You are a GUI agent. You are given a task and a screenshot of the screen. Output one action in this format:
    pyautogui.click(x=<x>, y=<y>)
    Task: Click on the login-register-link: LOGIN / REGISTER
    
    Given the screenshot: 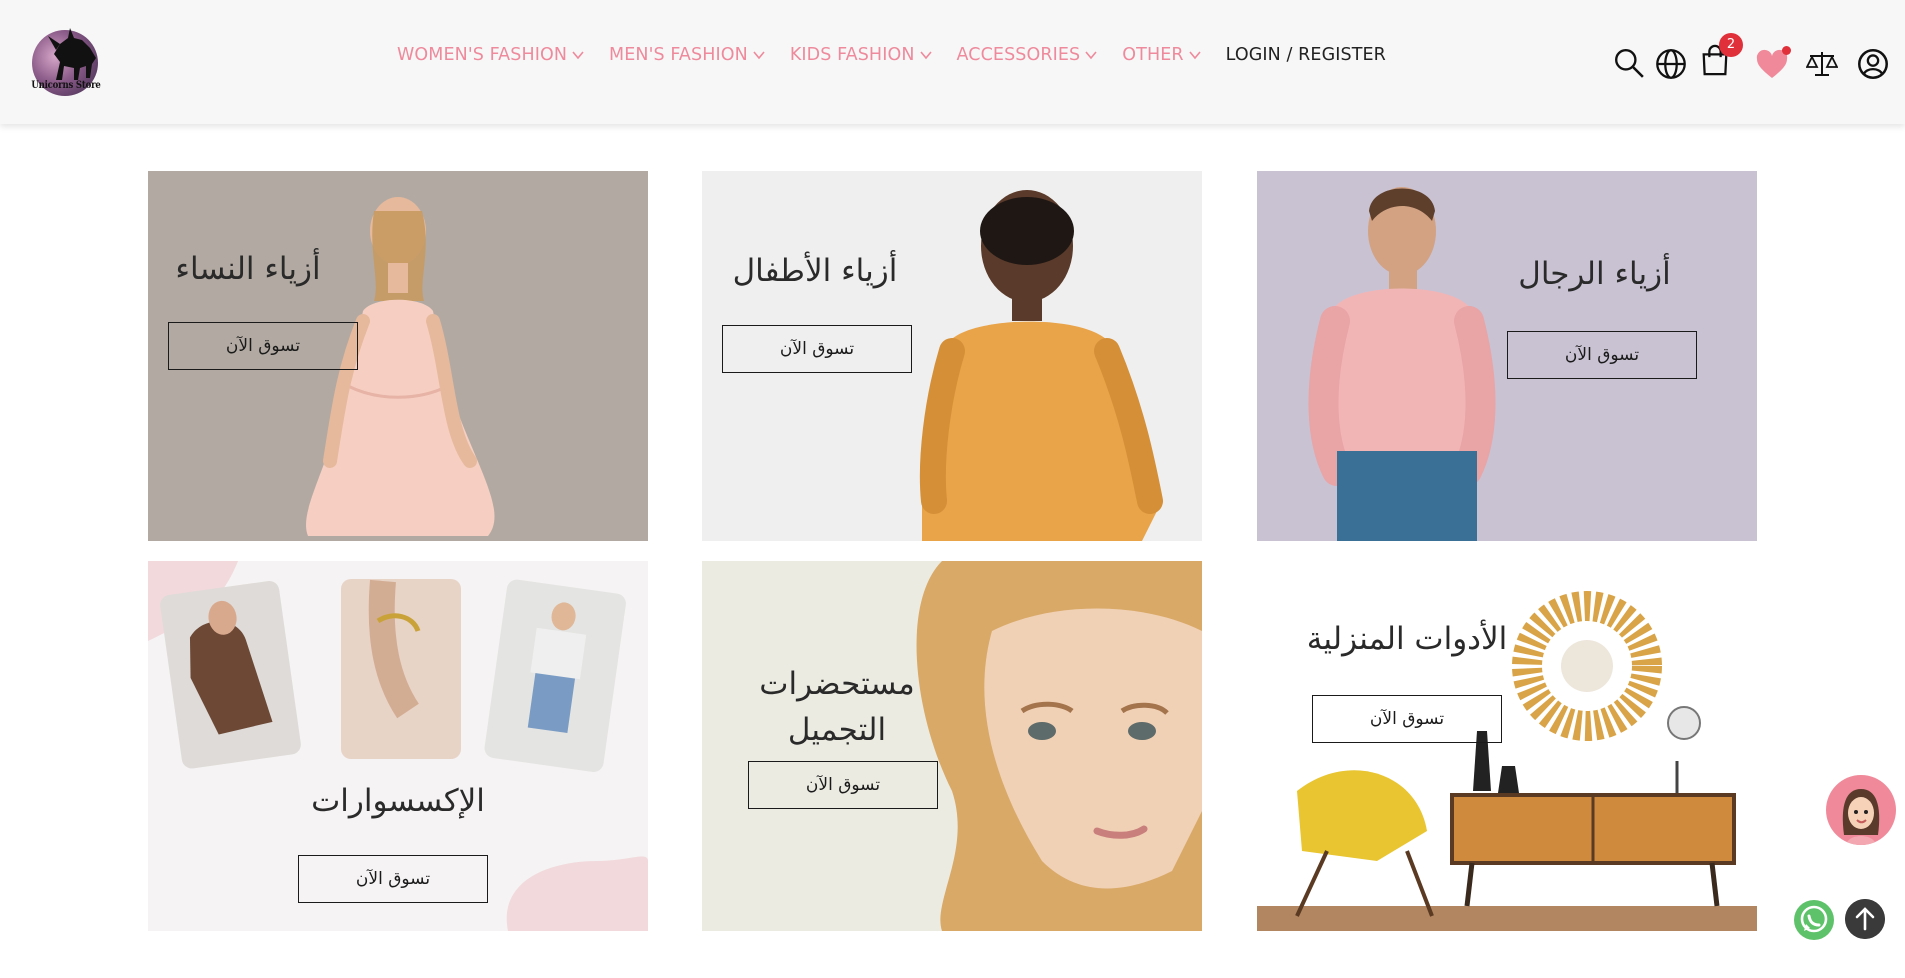 What is the action you would take?
    pyautogui.click(x=1306, y=55)
    